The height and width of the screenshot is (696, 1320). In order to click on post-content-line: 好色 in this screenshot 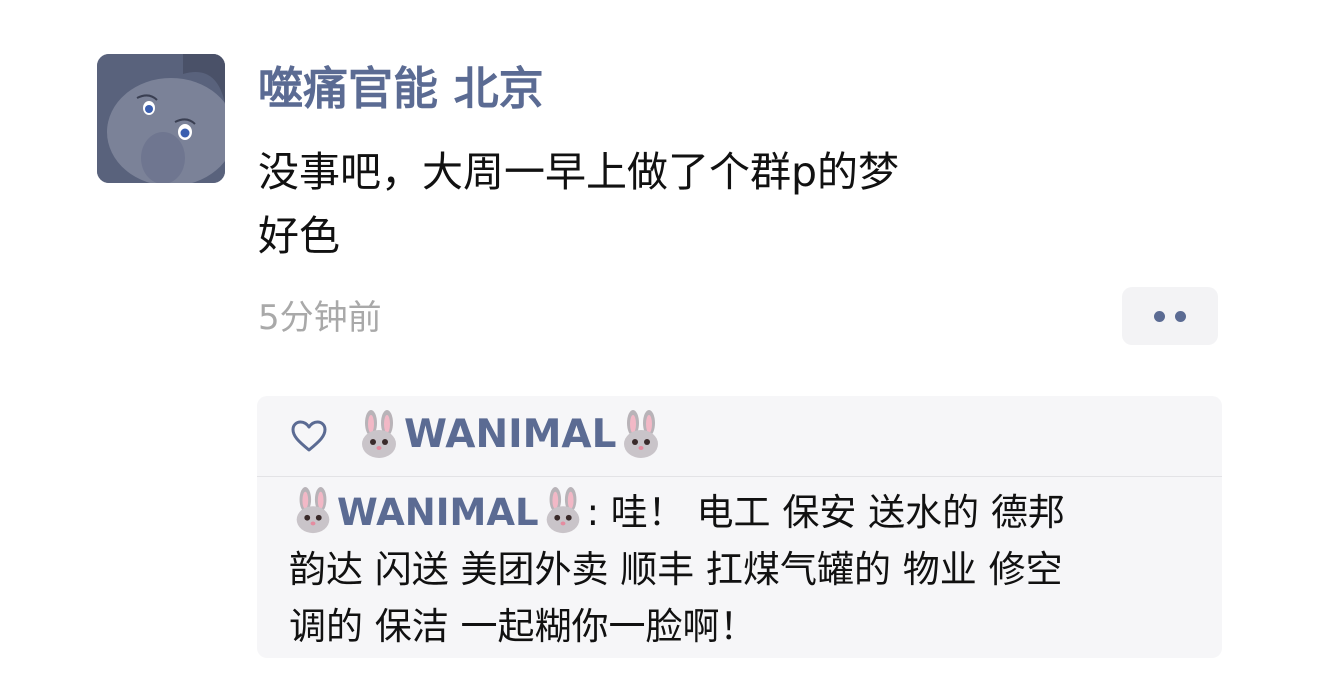, I will do `click(299, 236)`.